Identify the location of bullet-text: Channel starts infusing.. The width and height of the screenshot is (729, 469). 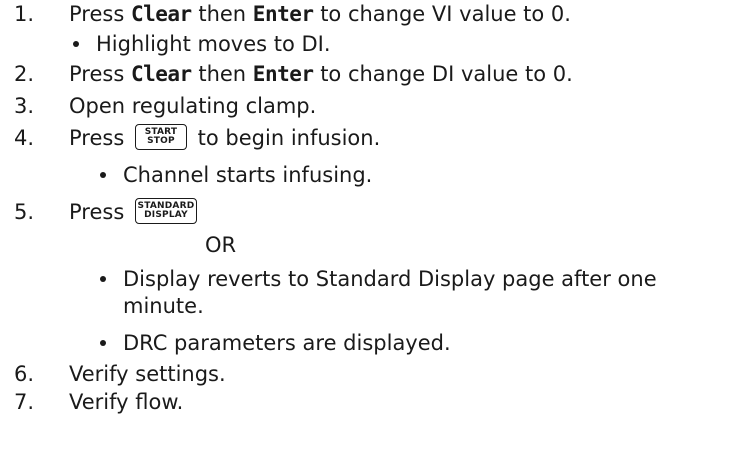
(248, 175).